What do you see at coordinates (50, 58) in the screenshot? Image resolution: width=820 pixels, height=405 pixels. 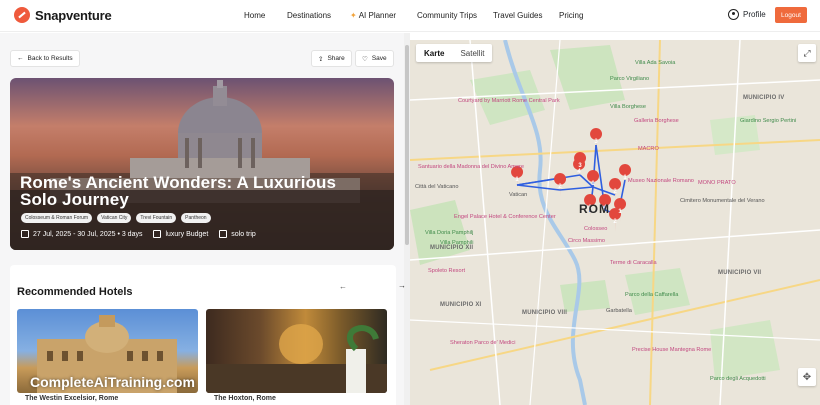 I see `back-label: Back to Results` at bounding box center [50, 58].